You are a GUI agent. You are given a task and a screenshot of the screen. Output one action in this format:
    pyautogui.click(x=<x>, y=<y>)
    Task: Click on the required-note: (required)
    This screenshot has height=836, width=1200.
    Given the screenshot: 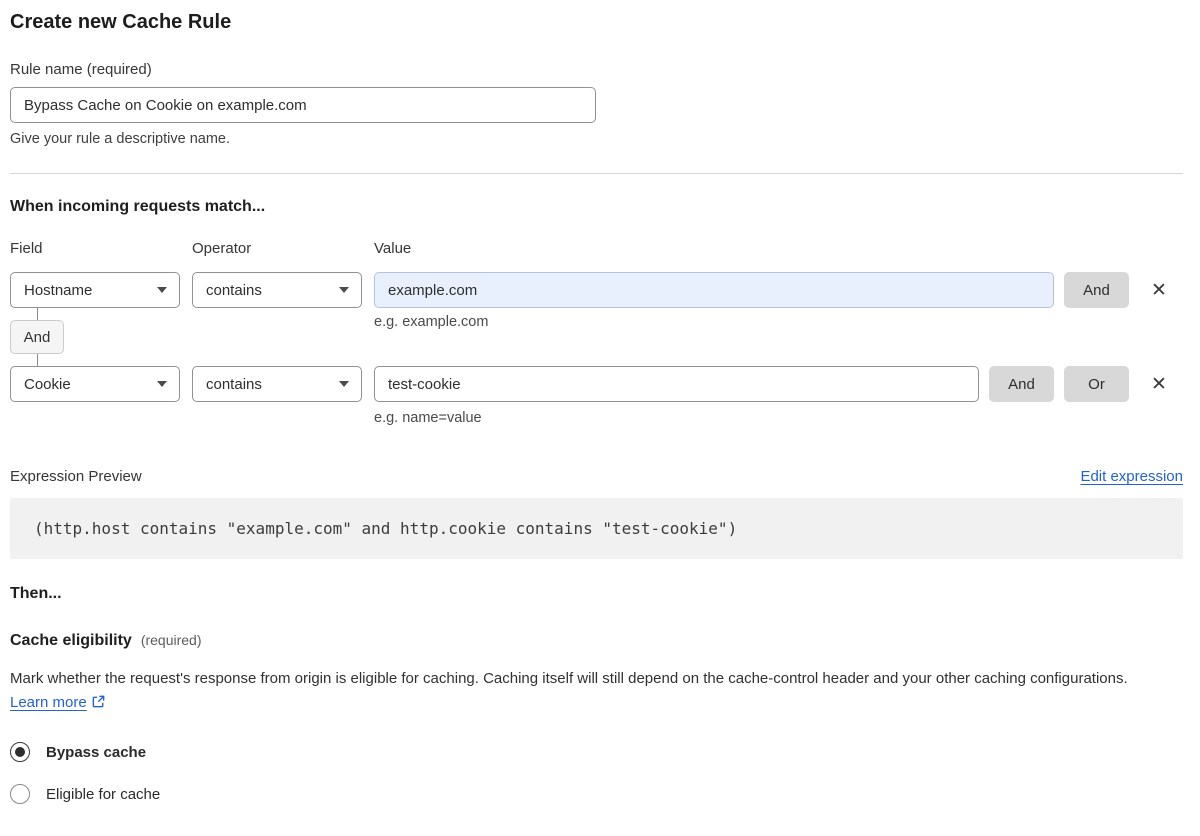 What is the action you would take?
    pyautogui.click(x=171, y=640)
    